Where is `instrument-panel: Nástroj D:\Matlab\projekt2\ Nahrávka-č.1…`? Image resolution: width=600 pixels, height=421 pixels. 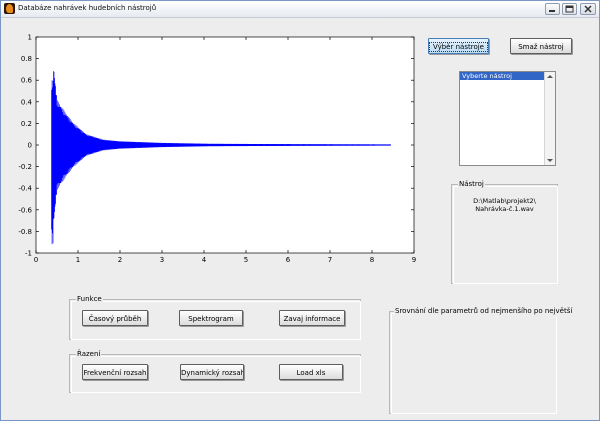 instrument-panel: Nástroj D:\Matlab\projekt2\ Nahrávka-č.1… is located at coordinates (504, 232).